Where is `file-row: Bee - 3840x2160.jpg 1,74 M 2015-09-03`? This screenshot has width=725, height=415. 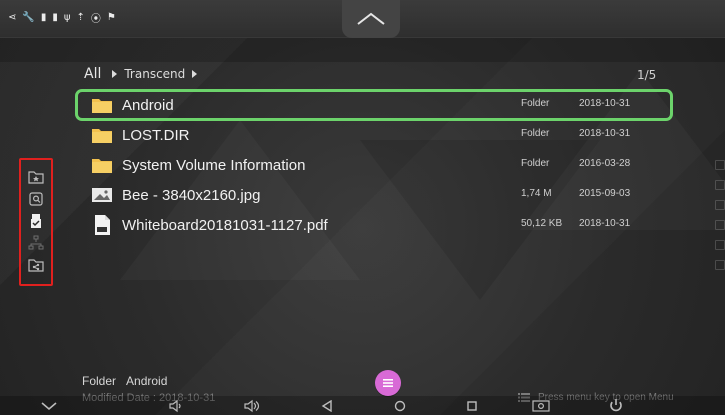
file-row: Bee - 3840x2160.jpg 1,74 M 2015-09-03 is located at coordinates (374, 195).